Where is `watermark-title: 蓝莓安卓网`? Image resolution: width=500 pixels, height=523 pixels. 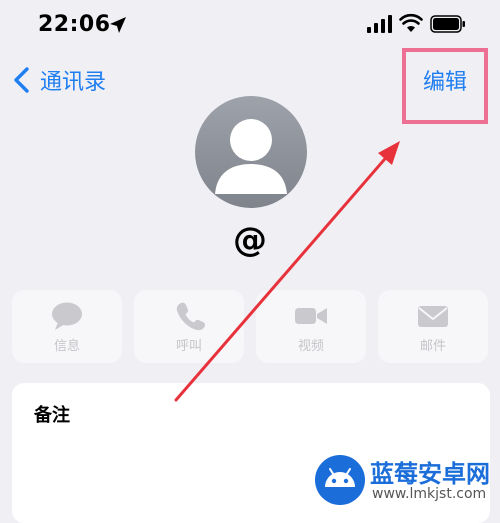 watermark-title: 蓝莓安卓网 is located at coordinates (430, 474).